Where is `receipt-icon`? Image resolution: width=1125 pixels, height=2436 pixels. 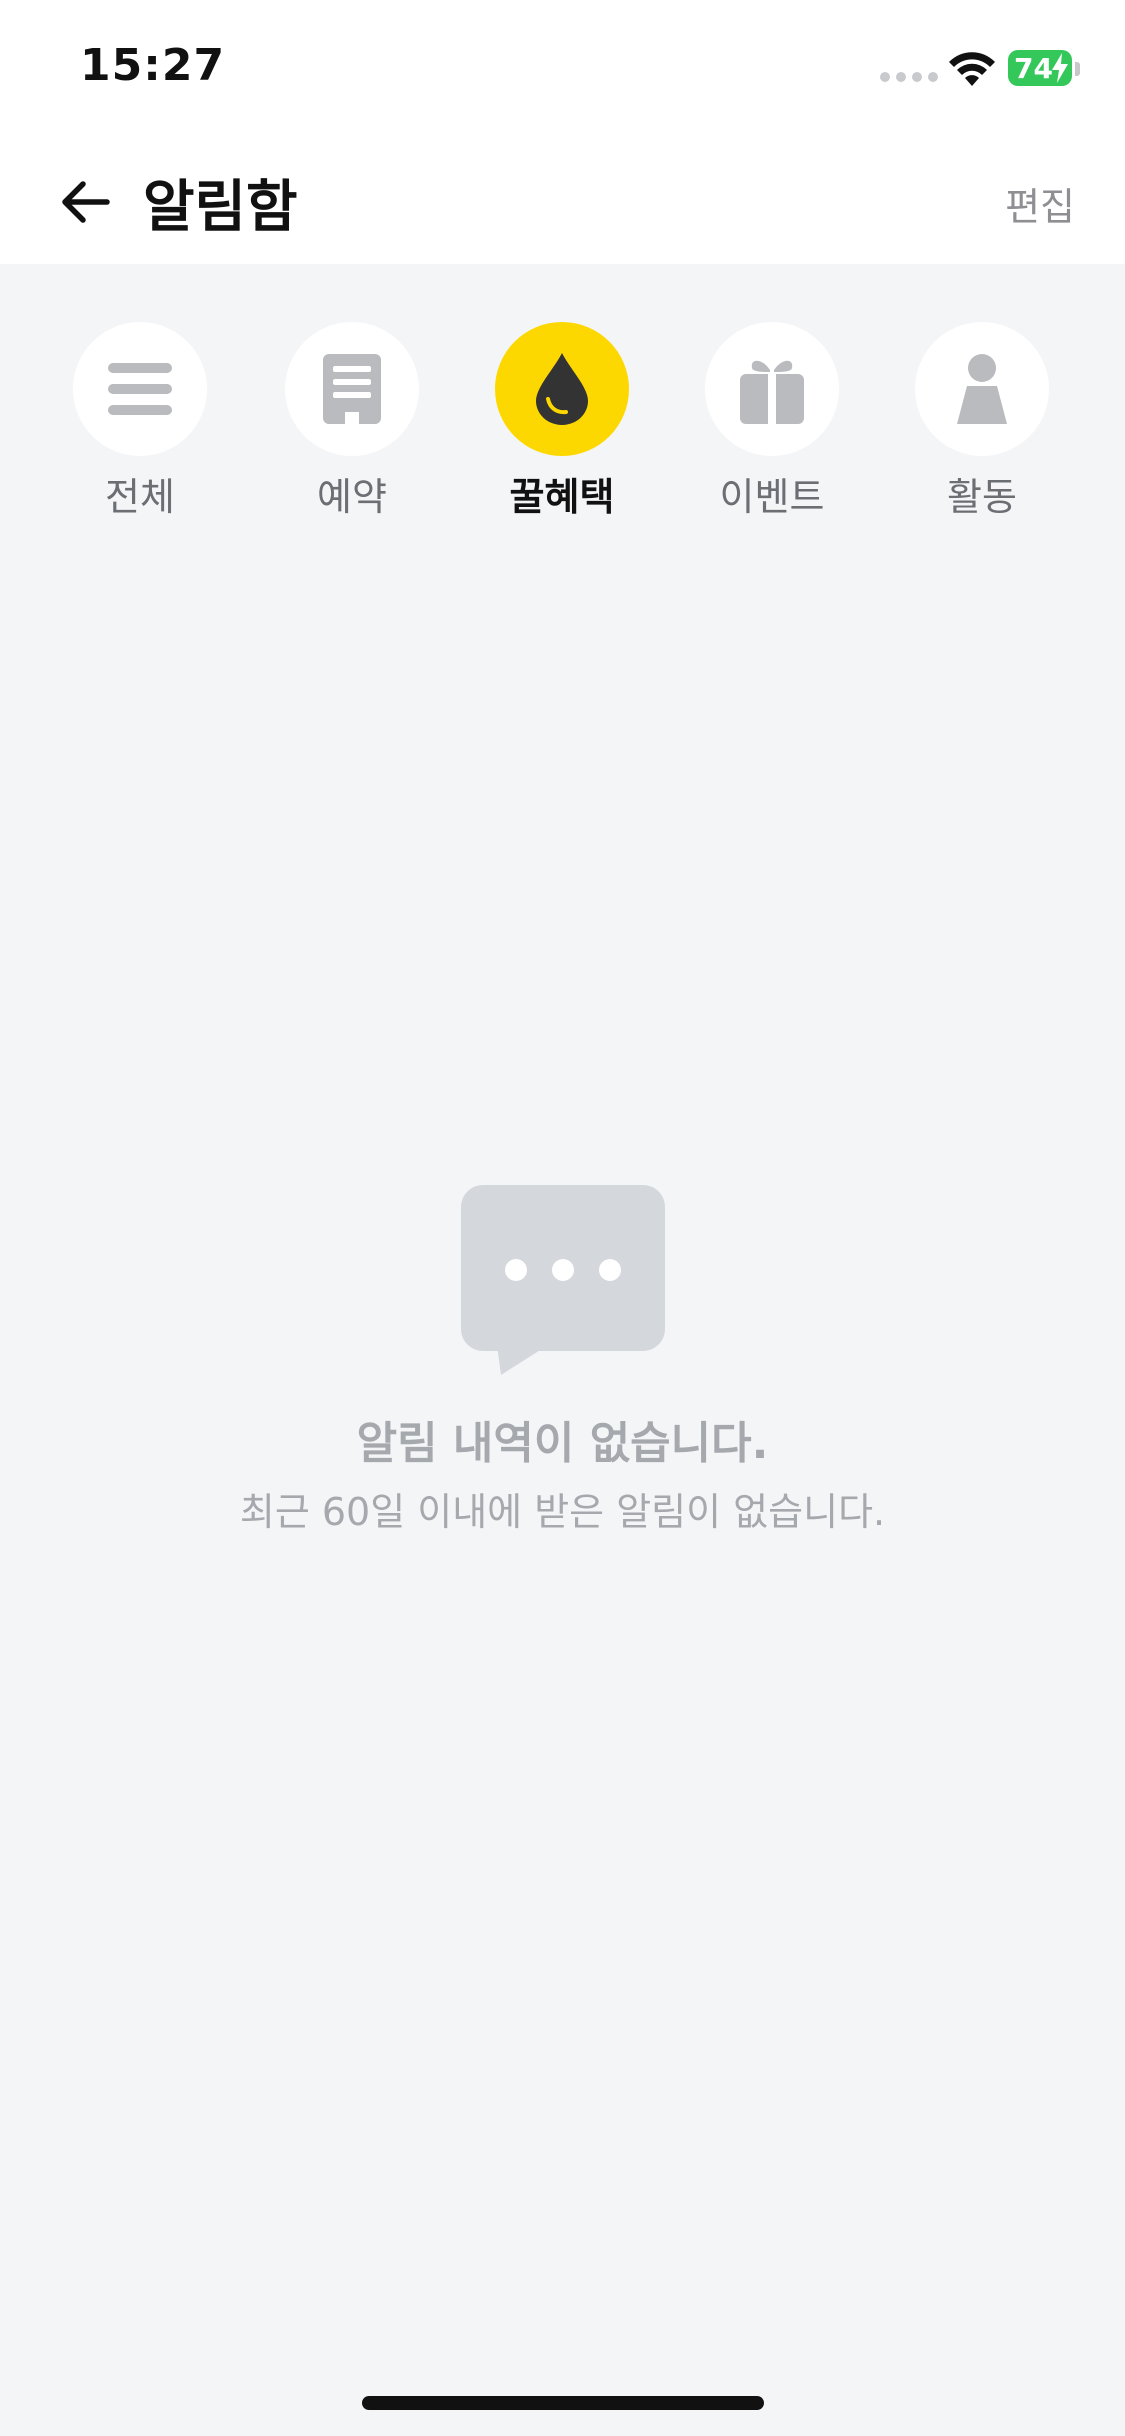
receipt-icon is located at coordinates (352, 389).